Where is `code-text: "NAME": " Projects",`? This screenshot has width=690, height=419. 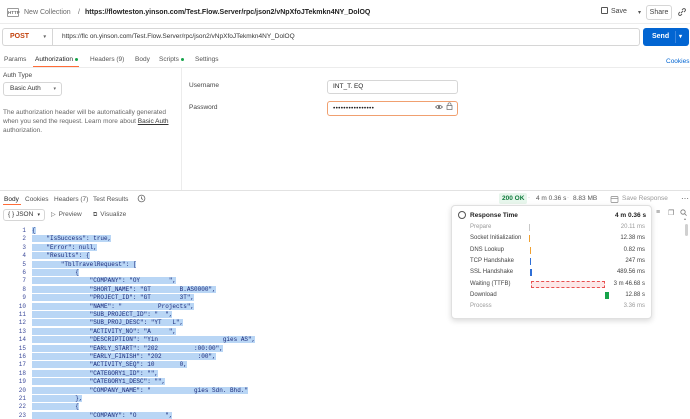 code-text: "NAME": " Projects", is located at coordinates (142, 306).